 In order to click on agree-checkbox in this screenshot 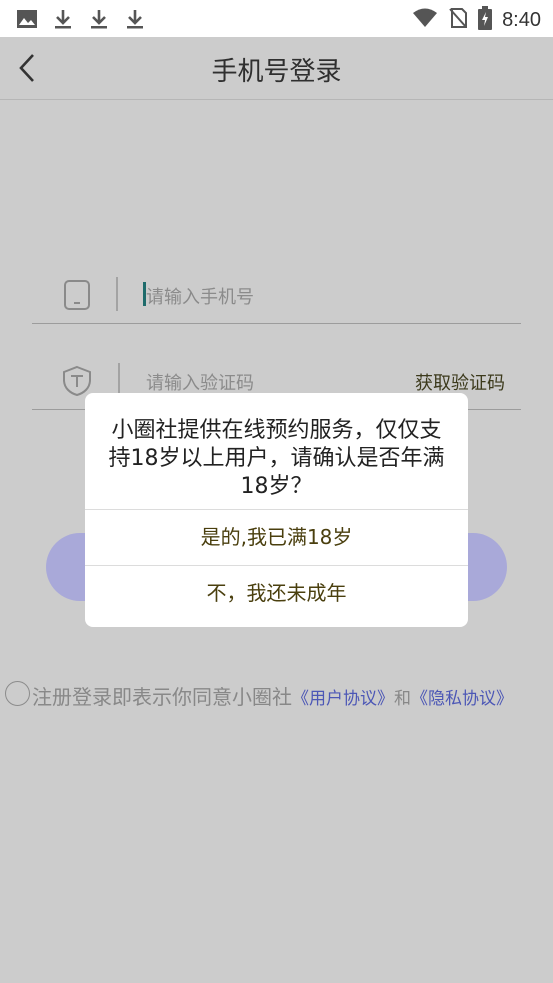, I will do `click(17, 693)`.